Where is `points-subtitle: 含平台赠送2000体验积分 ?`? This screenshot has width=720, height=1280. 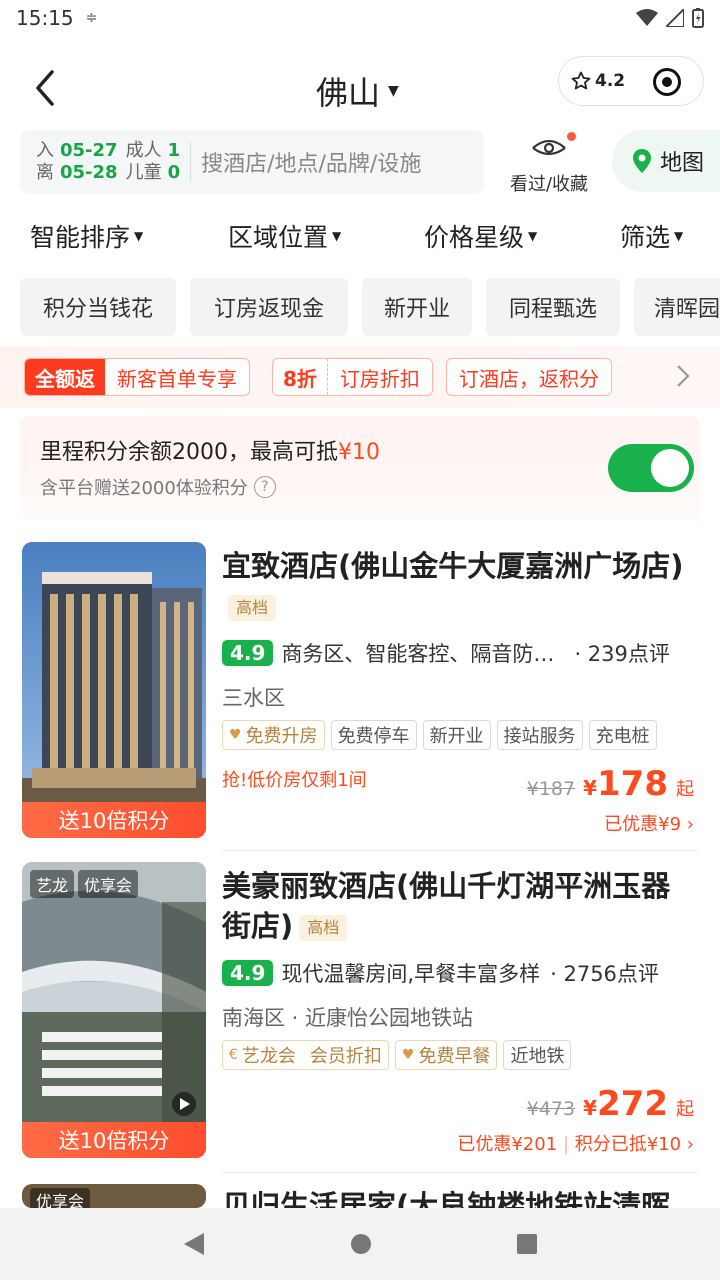
points-subtitle: 含平台赠送2000体验积分 ? is located at coordinates (158, 487).